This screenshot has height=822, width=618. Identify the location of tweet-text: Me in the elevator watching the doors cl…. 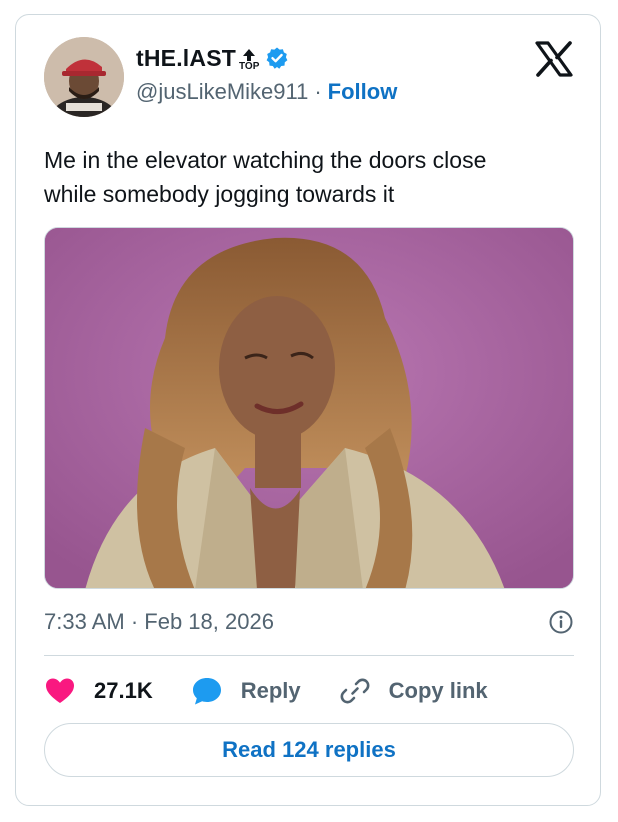
(309, 177).